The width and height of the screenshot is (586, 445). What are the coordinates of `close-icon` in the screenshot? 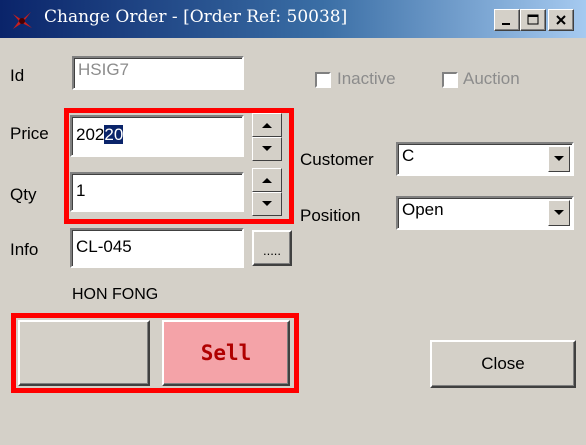 It's located at (561, 20).